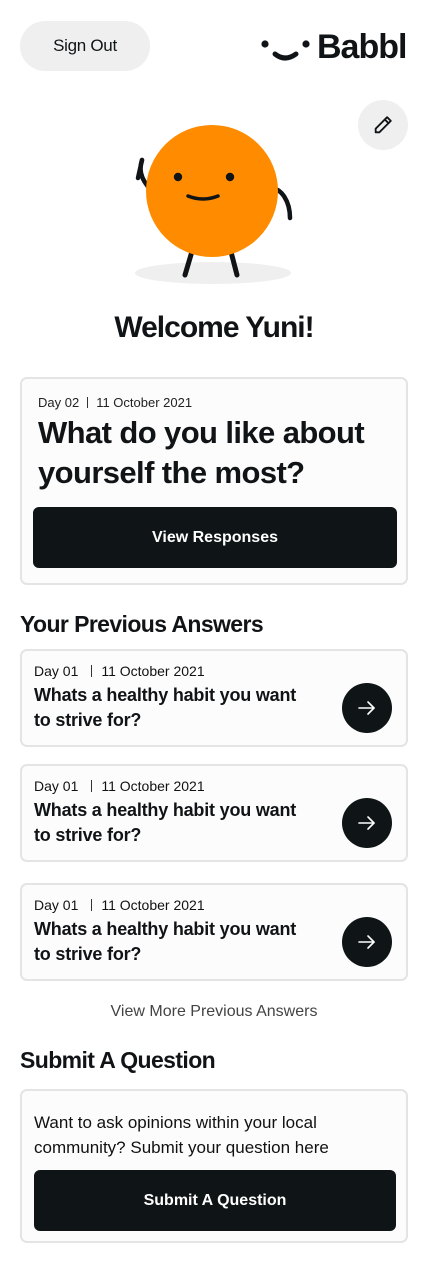 This screenshot has height=1280, width=428. I want to click on smile-logo-icon, so click(285, 50).